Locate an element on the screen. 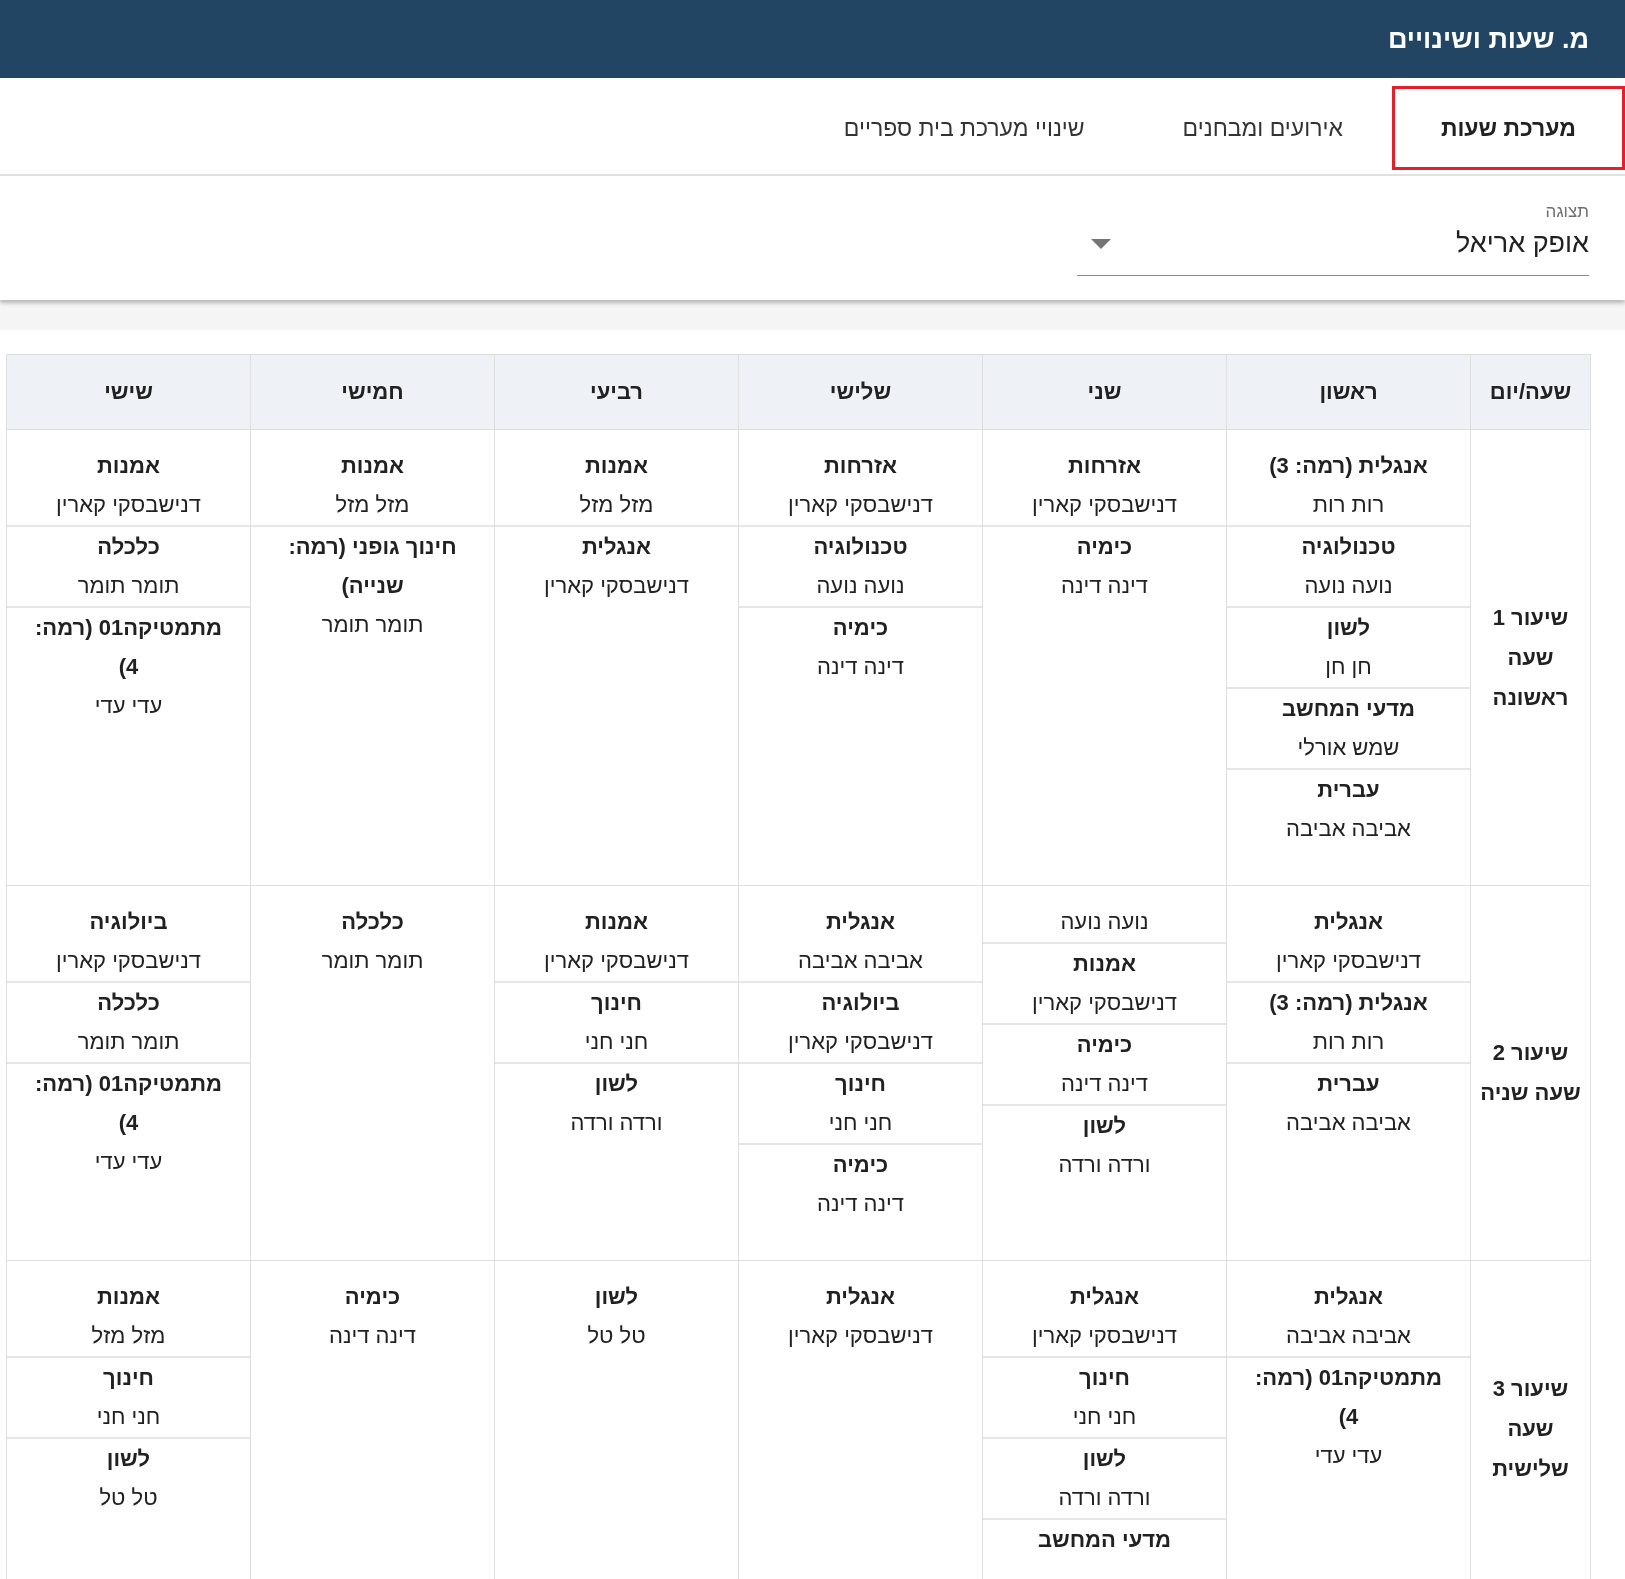  tab: מערכת שעות is located at coordinates (1508, 128).